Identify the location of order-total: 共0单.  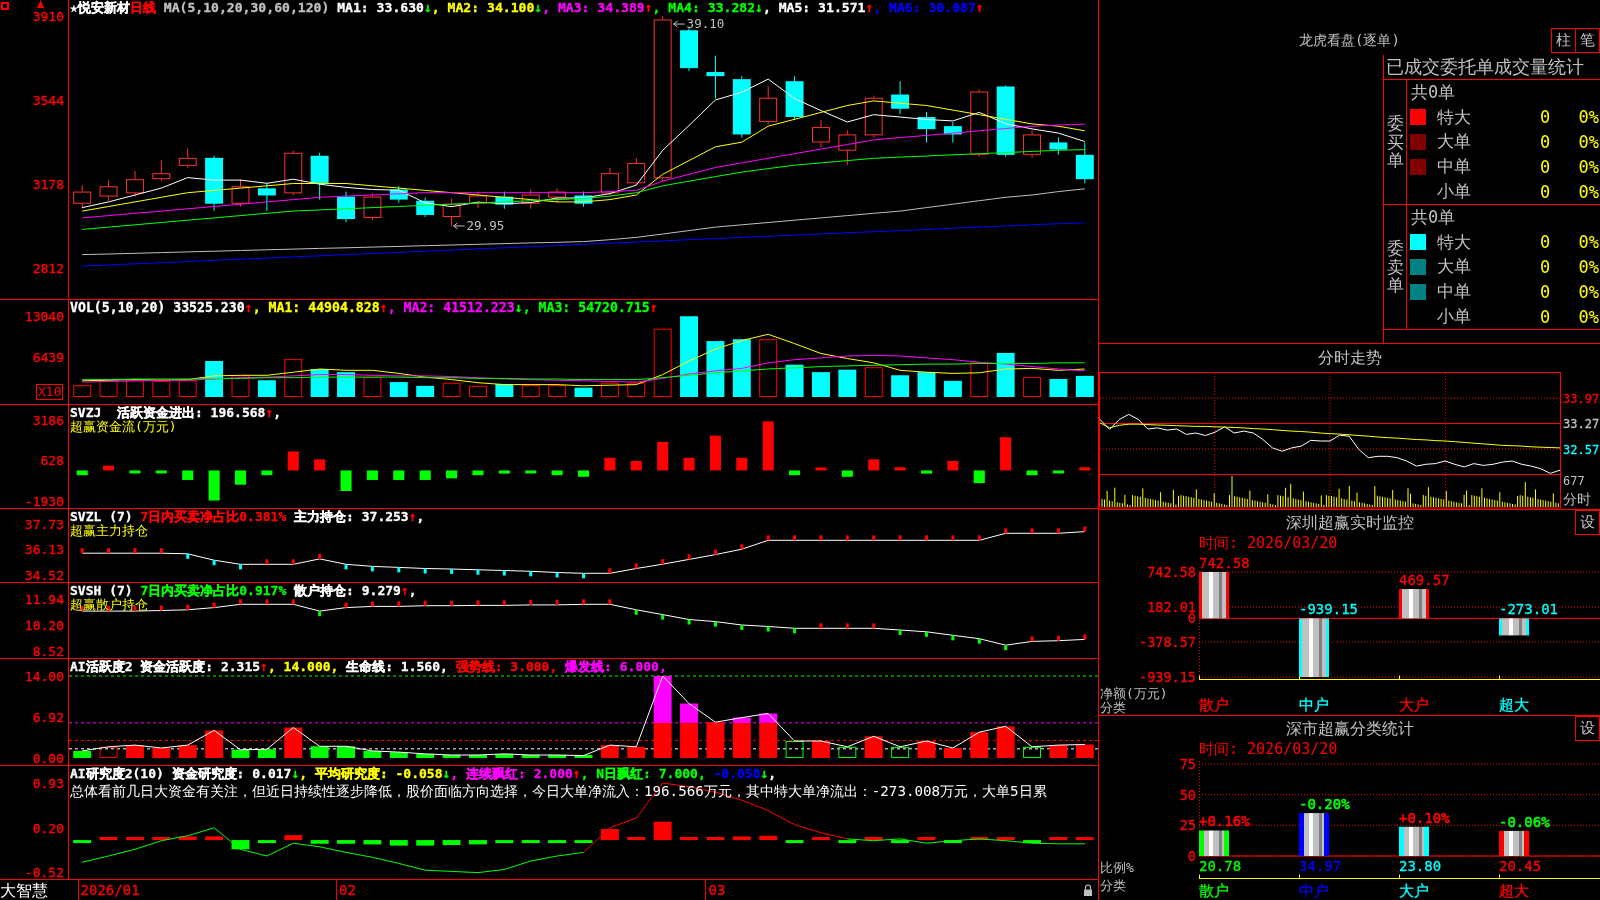
(1433, 92).